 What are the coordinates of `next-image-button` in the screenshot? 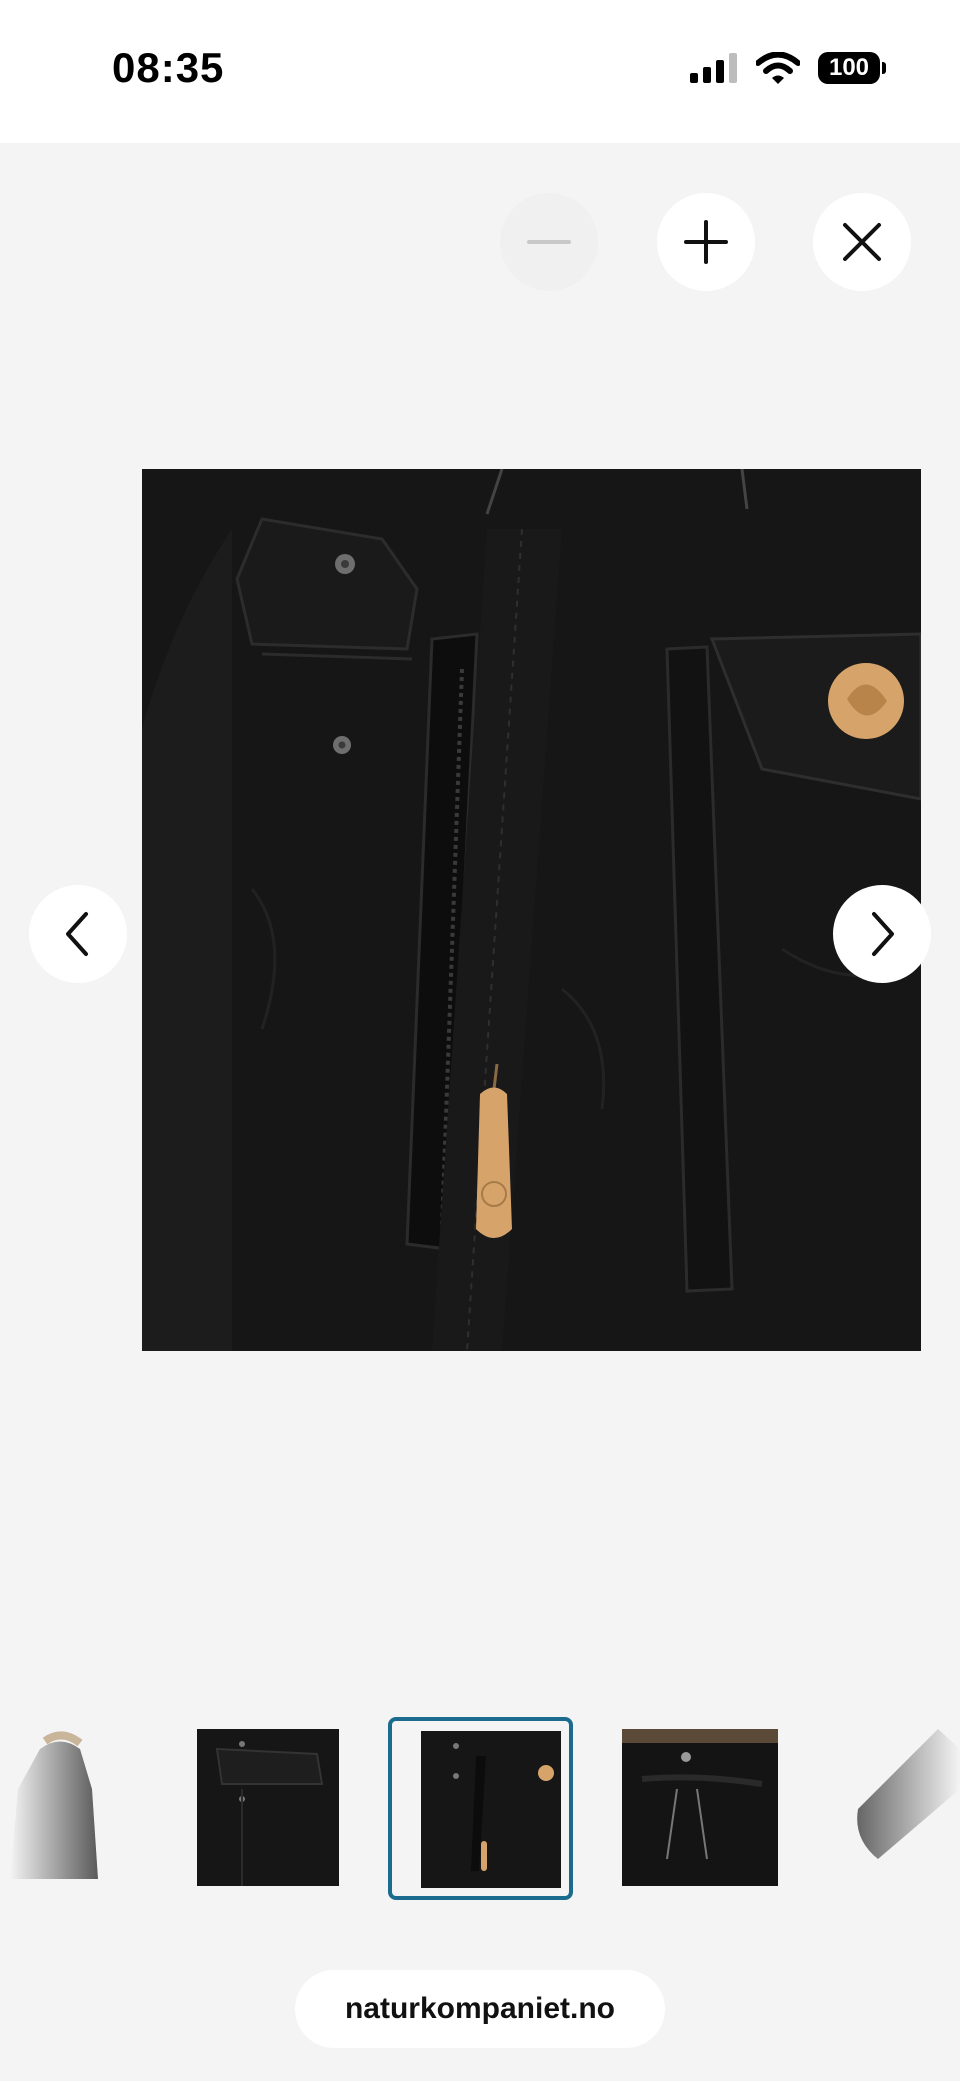 It's located at (882, 934).